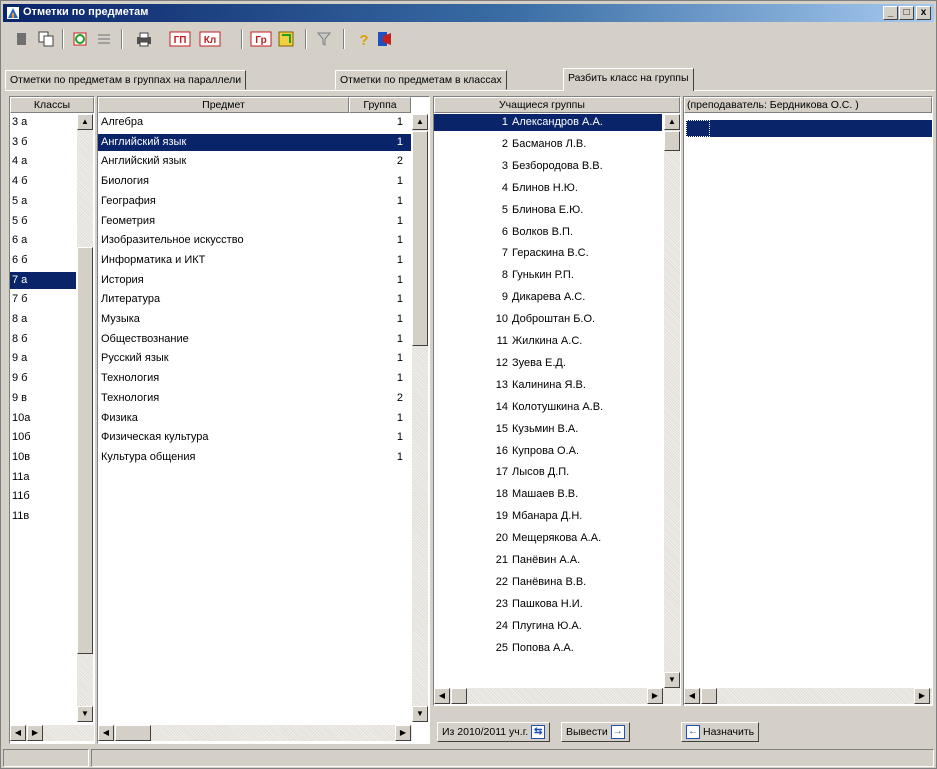 This screenshot has width=937, height=769. Describe the element at coordinates (549, 648) in the screenshot. I see `student-row: 25 Попова А.А.` at that location.